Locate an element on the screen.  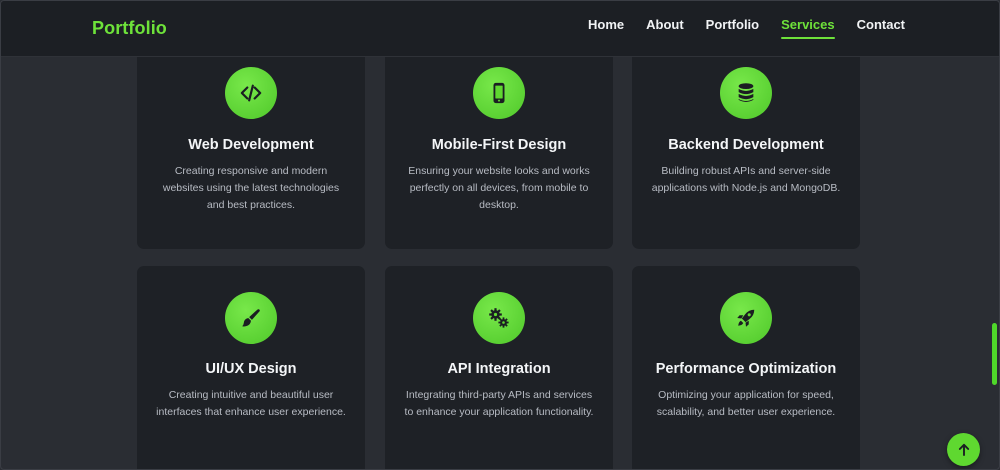
scrollbar-thumb is located at coordinates (994, 354).